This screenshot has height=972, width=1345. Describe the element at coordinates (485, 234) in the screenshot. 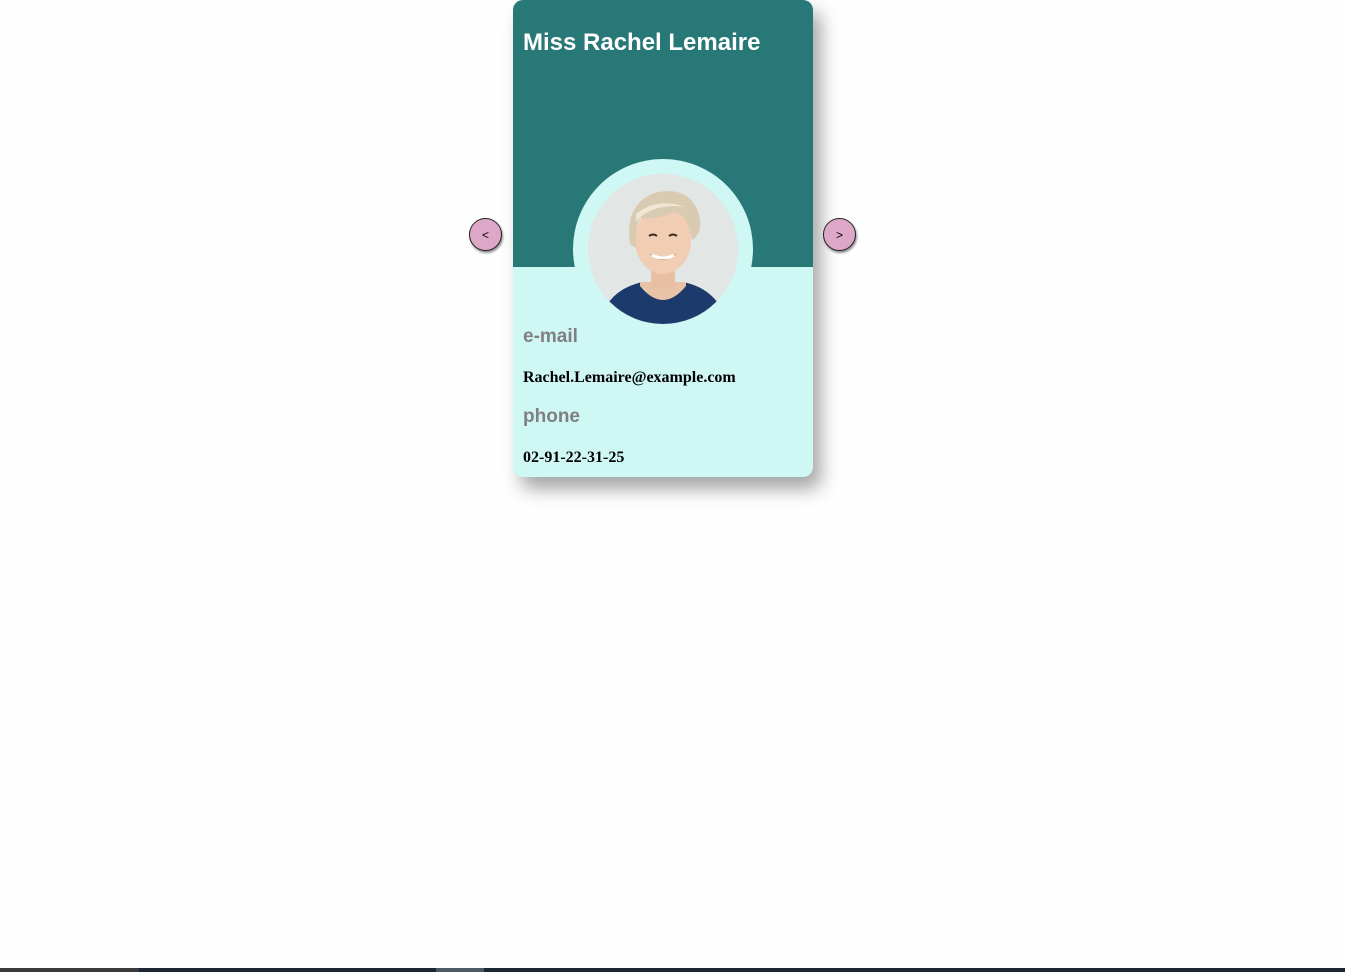

I see `previous-button: <` at that location.